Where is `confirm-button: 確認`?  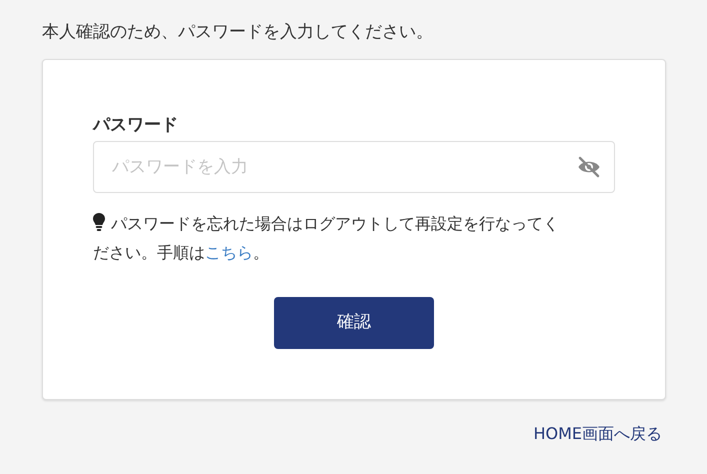 confirm-button: 確認 is located at coordinates (354, 323).